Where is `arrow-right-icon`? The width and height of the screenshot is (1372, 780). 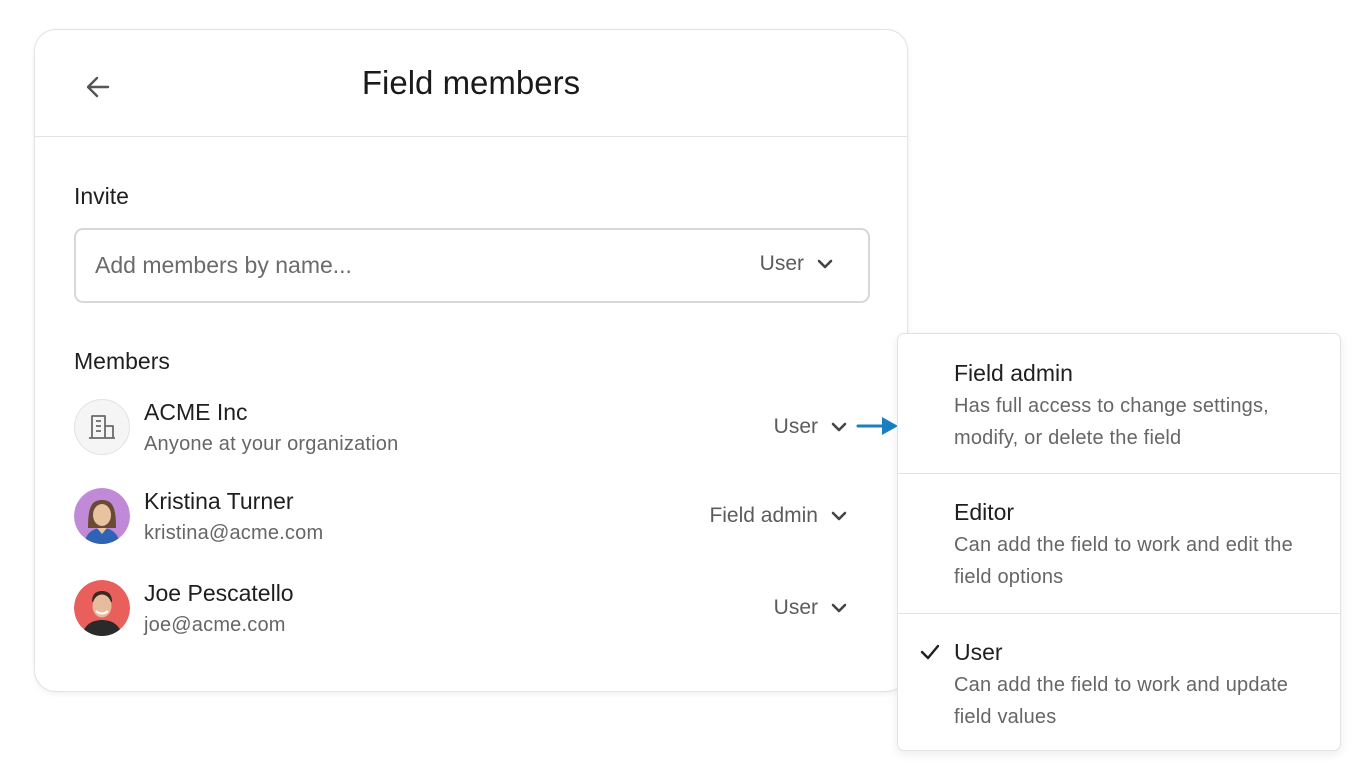 arrow-right-icon is located at coordinates (877, 426).